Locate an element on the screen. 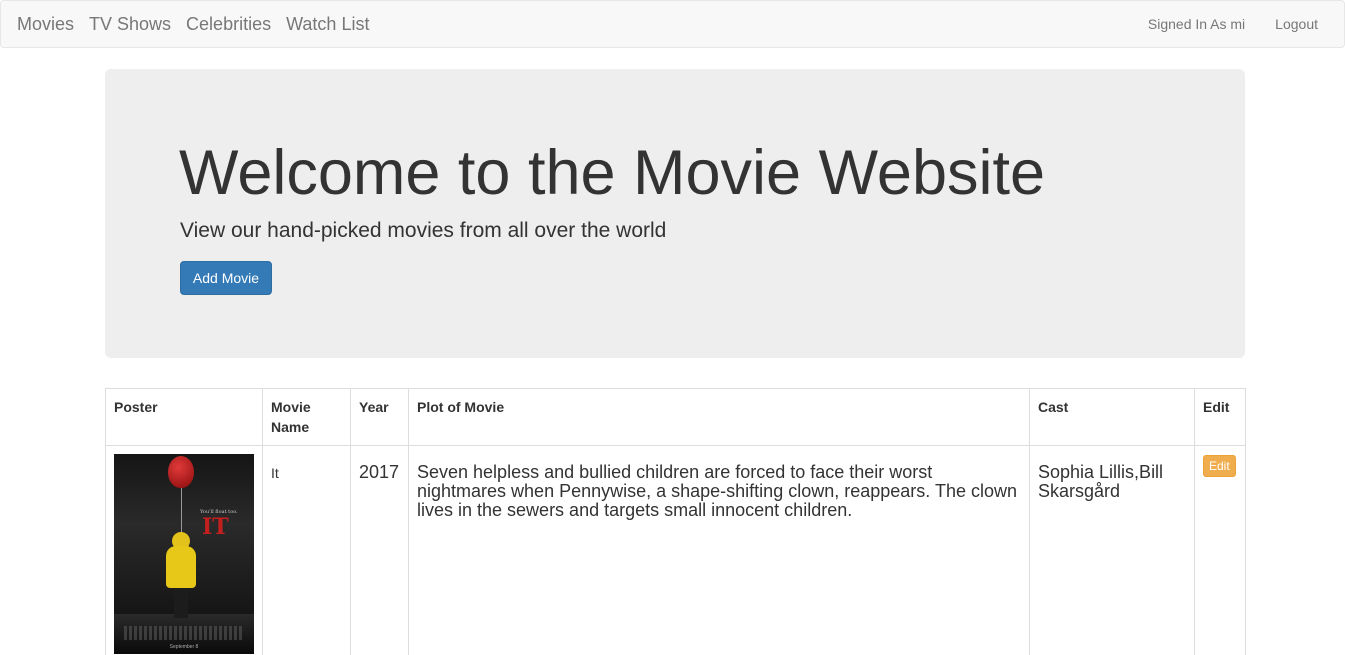  poster-credits-graphic is located at coordinates (184, 633).